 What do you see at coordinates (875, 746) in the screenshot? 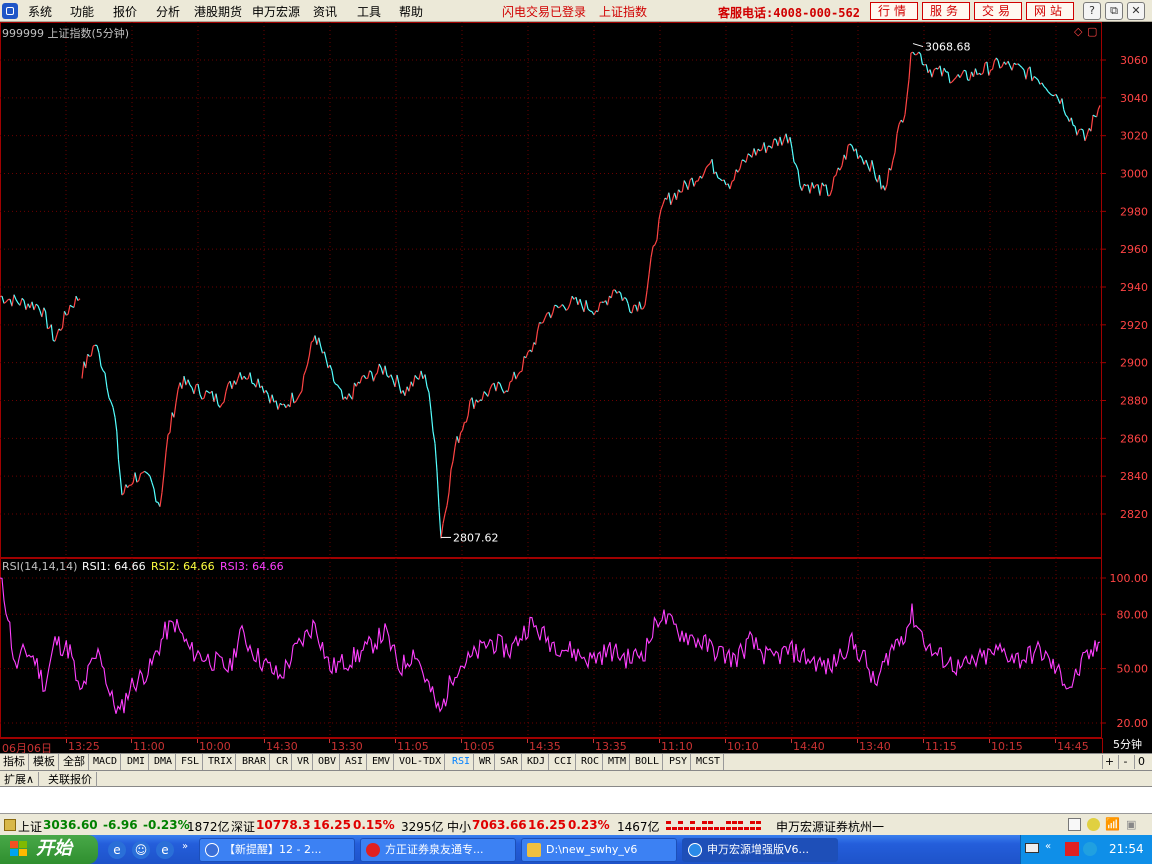
I see `time-axis-label: 13:40` at bounding box center [875, 746].